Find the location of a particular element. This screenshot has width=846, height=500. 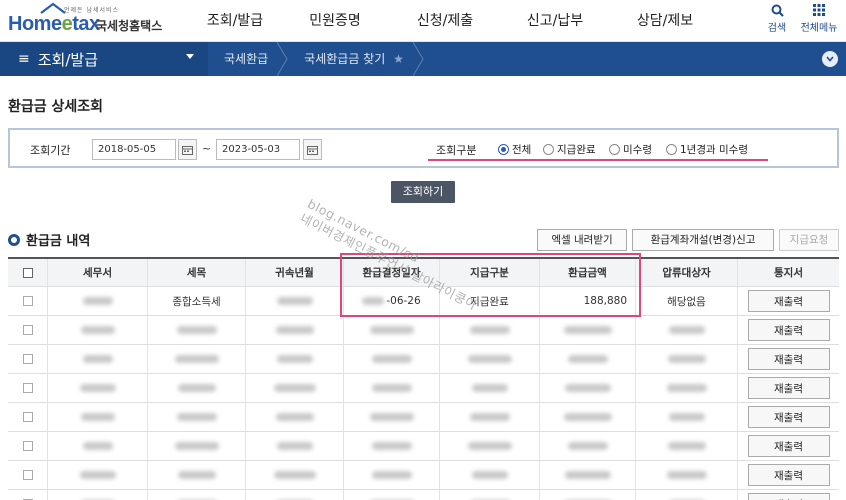

select-all-checkbox is located at coordinates (27, 272).